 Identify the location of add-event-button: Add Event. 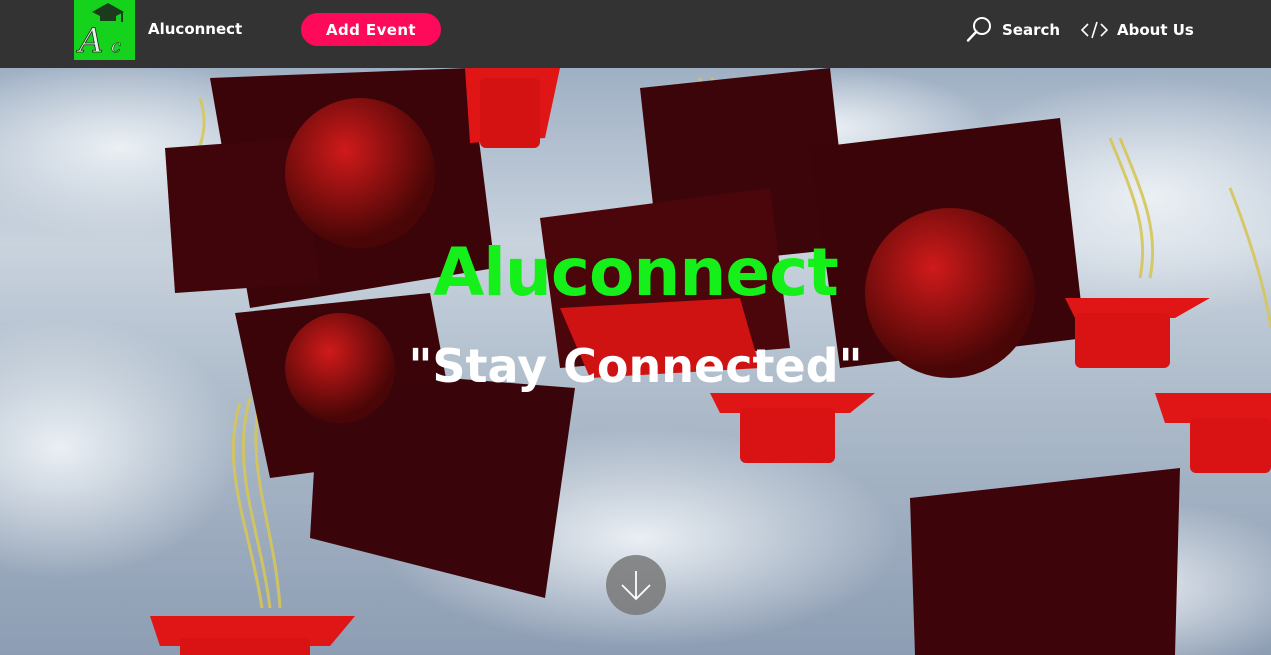
(371, 29).